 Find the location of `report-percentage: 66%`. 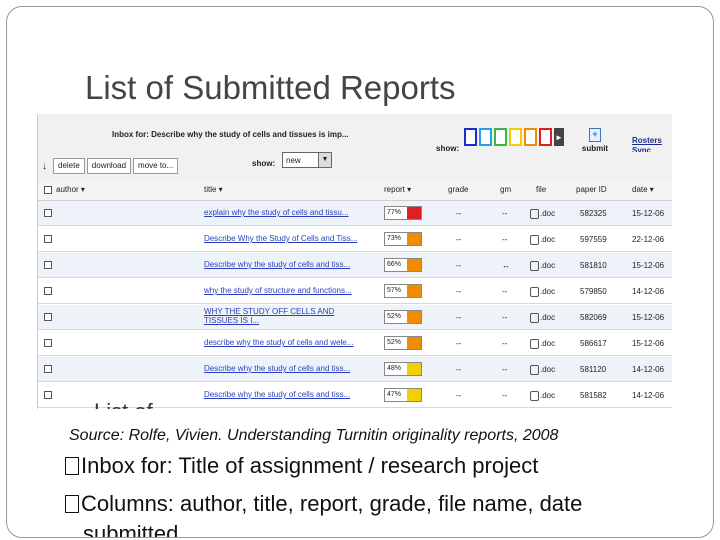

report-percentage: 66% is located at coordinates (403, 265).